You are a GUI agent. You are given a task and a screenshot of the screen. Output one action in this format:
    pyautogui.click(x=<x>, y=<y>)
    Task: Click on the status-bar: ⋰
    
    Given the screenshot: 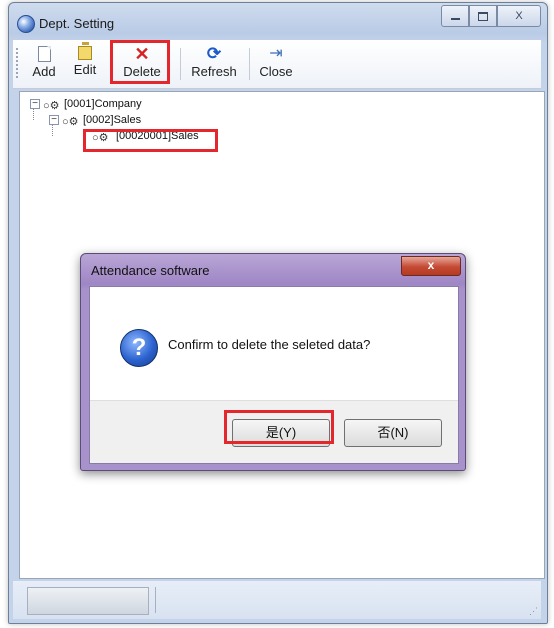 What is the action you would take?
    pyautogui.click(x=277, y=600)
    